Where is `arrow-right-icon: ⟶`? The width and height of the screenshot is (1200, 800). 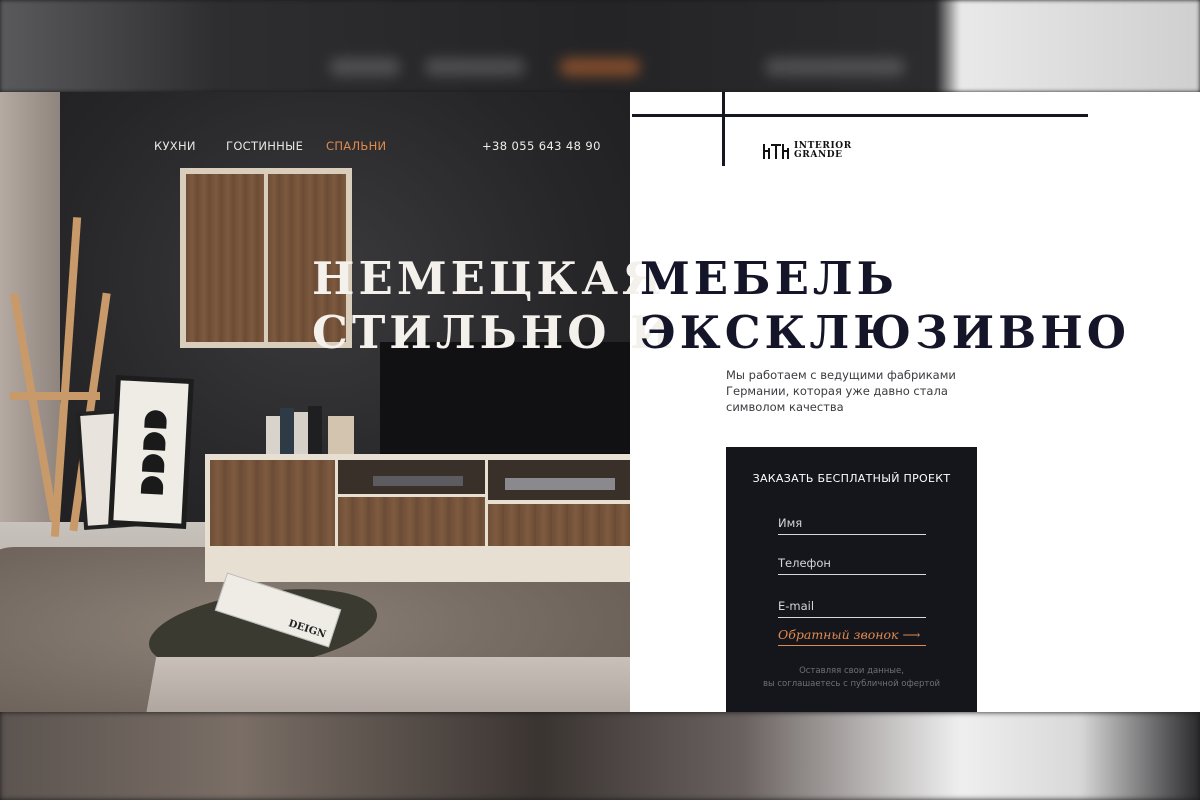 arrow-right-icon: ⟶ is located at coordinates (911, 634).